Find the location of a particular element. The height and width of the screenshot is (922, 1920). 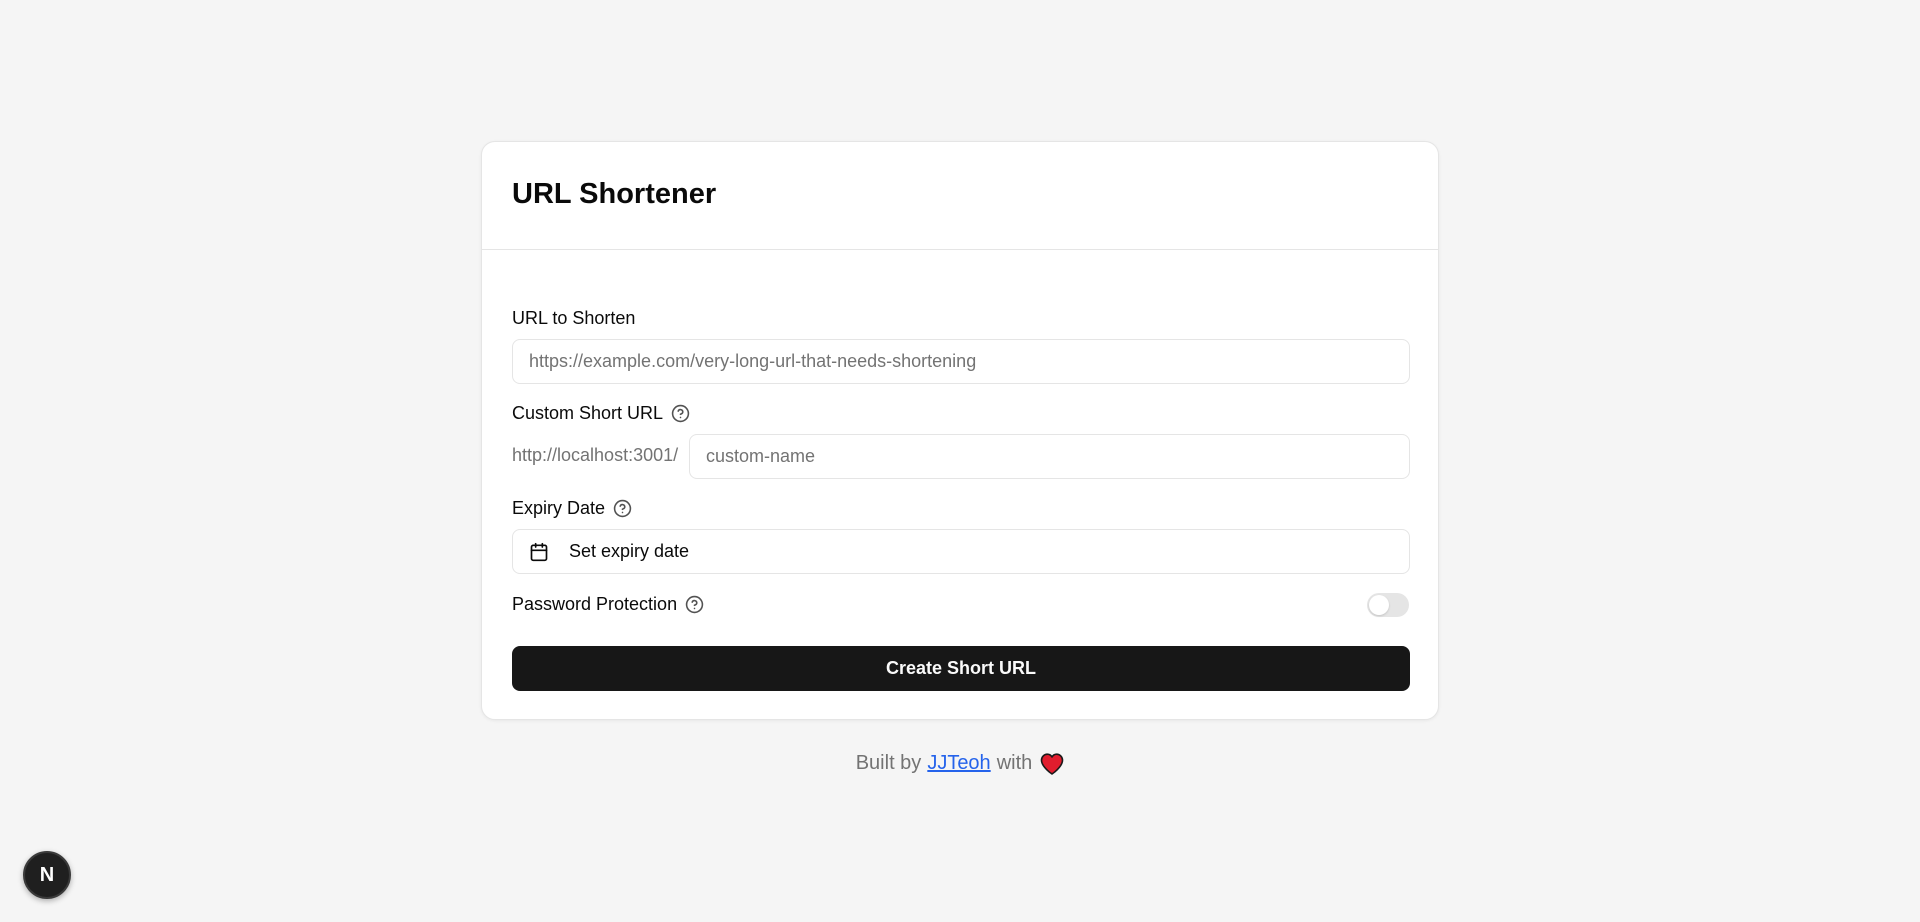

nextjs-dev-badge: N is located at coordinates (47, 875).